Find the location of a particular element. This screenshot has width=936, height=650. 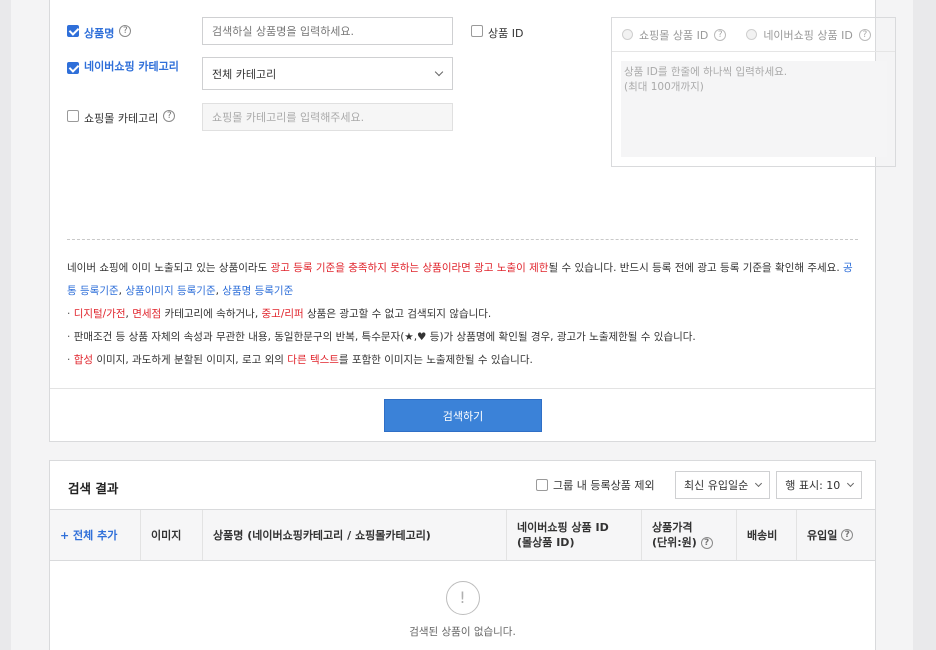

notice-text: 카테고리에 속하거나, is located at coordinates (211, 314).